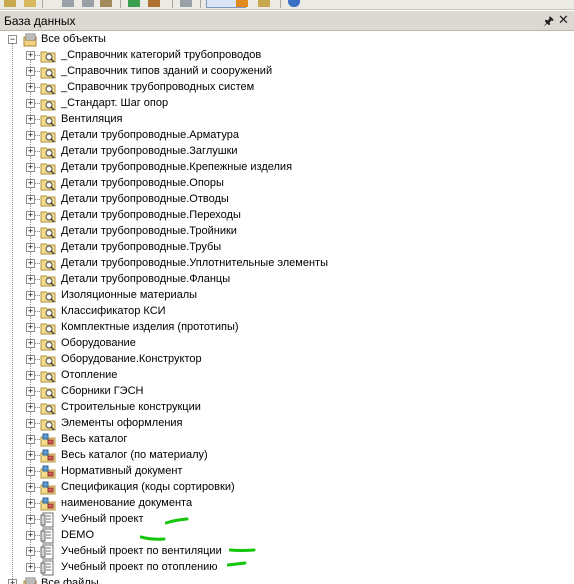  Describe the element at coordinates (287, 520) in the screenshot. I see `tree-node: + Учебный проект` at that location.